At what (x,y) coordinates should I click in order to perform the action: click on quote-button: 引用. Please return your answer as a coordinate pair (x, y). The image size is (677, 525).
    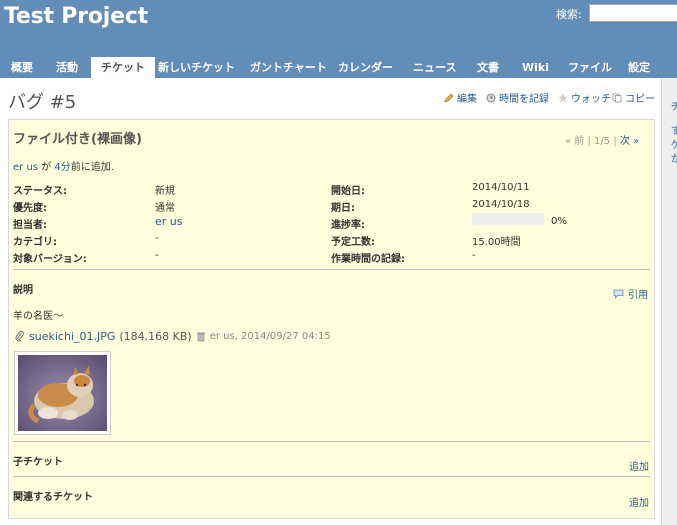
    Looking at the image, I should click on (630, 293).